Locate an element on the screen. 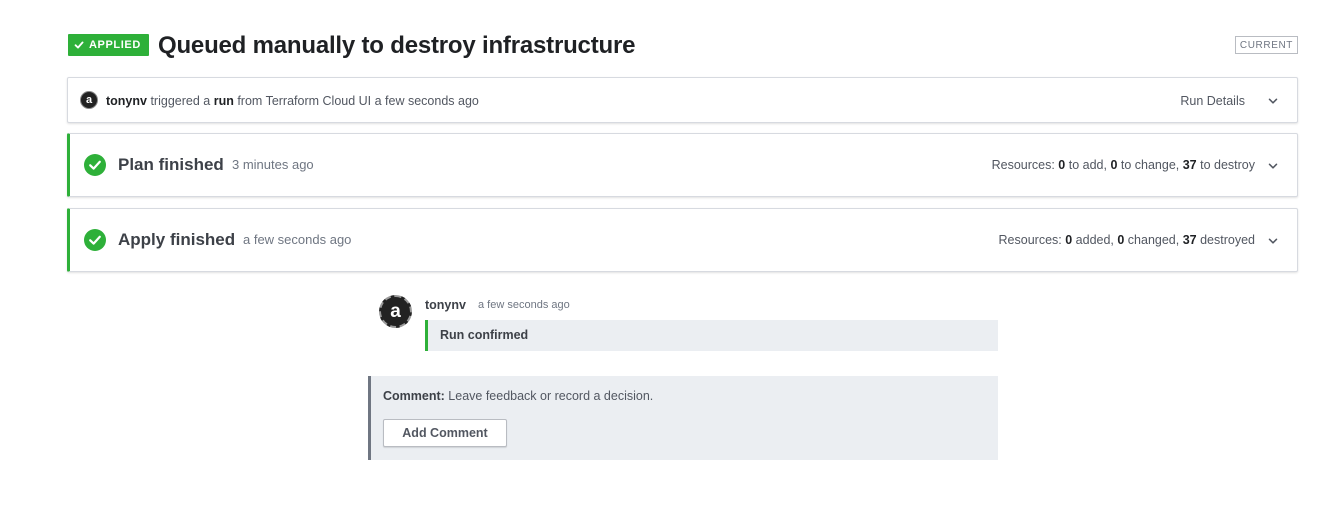  plan-destroy-label: to destroy is located at coordinates (1225, 165).